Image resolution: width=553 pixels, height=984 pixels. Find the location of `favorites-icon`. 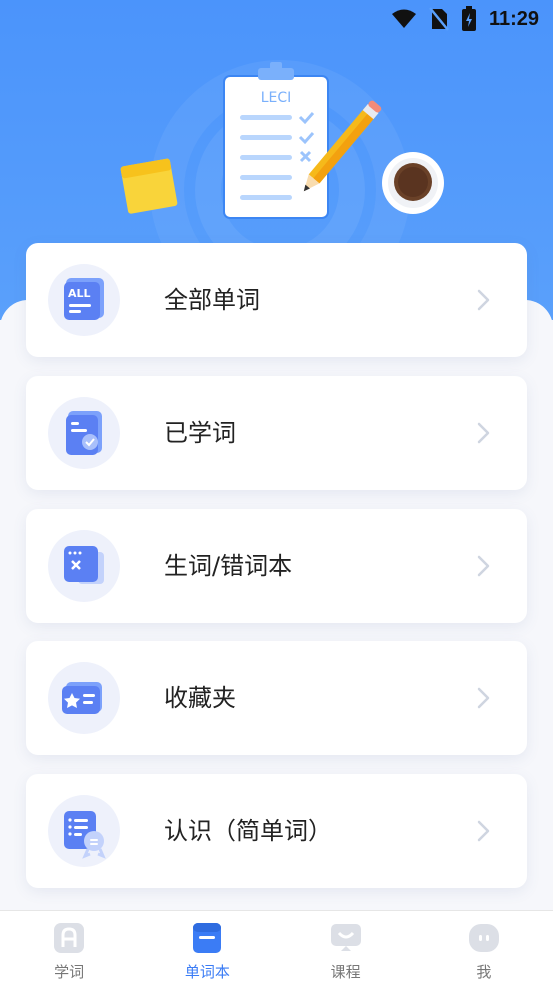

favorites-icon is located at coordinates (84, 698).